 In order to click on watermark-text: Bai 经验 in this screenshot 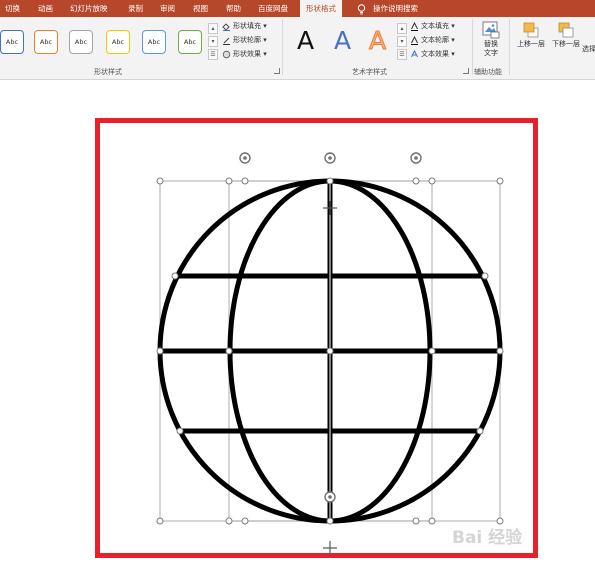, I will do `click(487, 538)`.